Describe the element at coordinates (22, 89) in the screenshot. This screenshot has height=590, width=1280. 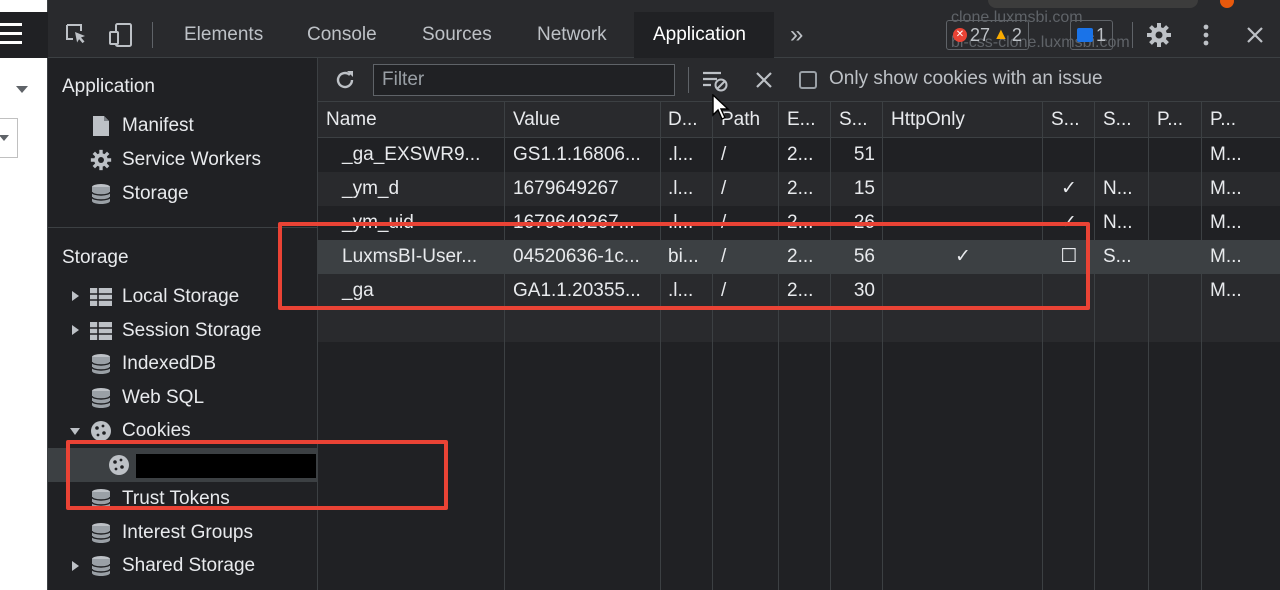
I see `dropdown-caret-icon` at that location.